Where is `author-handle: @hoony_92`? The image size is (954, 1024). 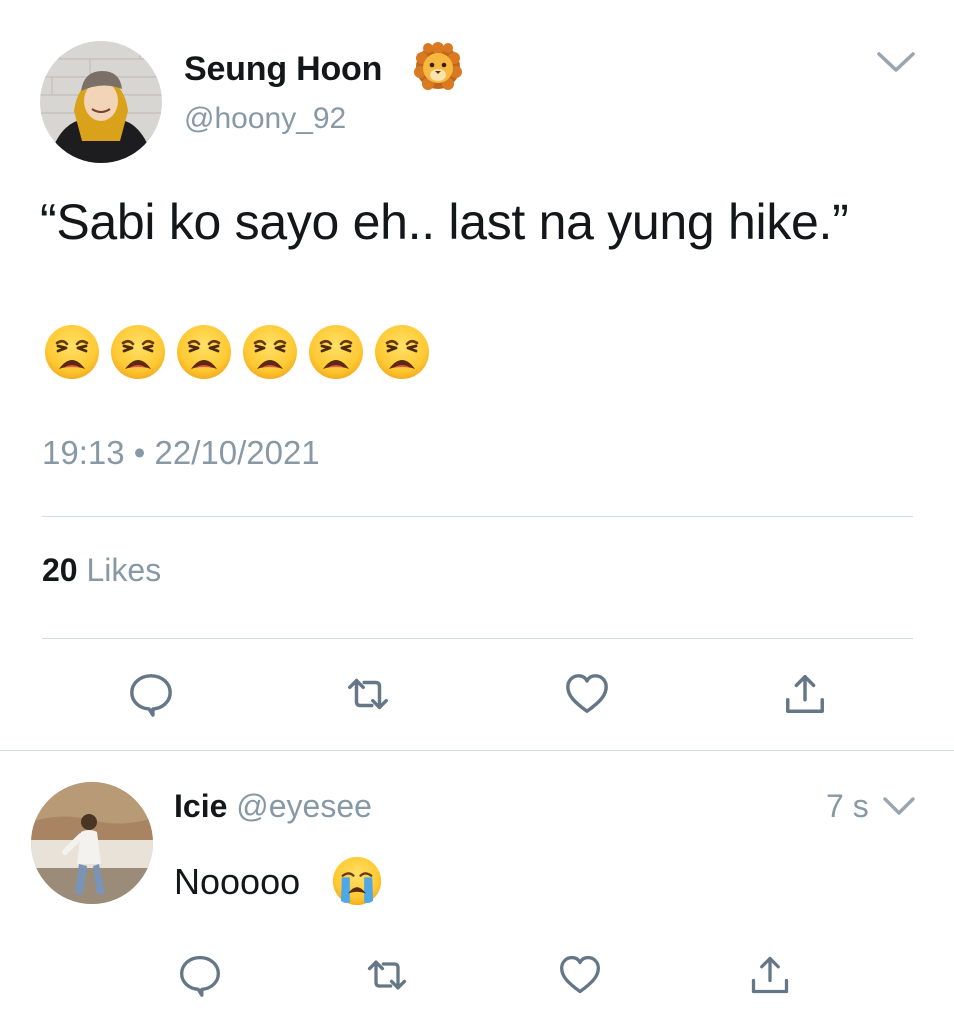
author-handle: @hoony_92 is located at coordinates (265, 119).